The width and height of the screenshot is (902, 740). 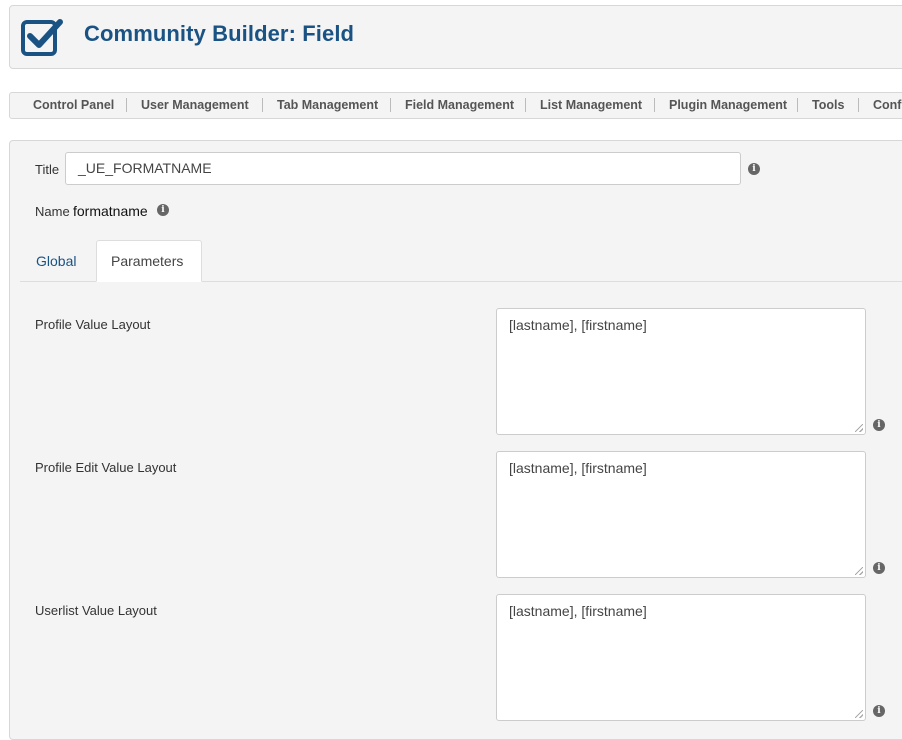 I want to click on nav-plugin-management: Plugin Management, so click(x=728, y=105).